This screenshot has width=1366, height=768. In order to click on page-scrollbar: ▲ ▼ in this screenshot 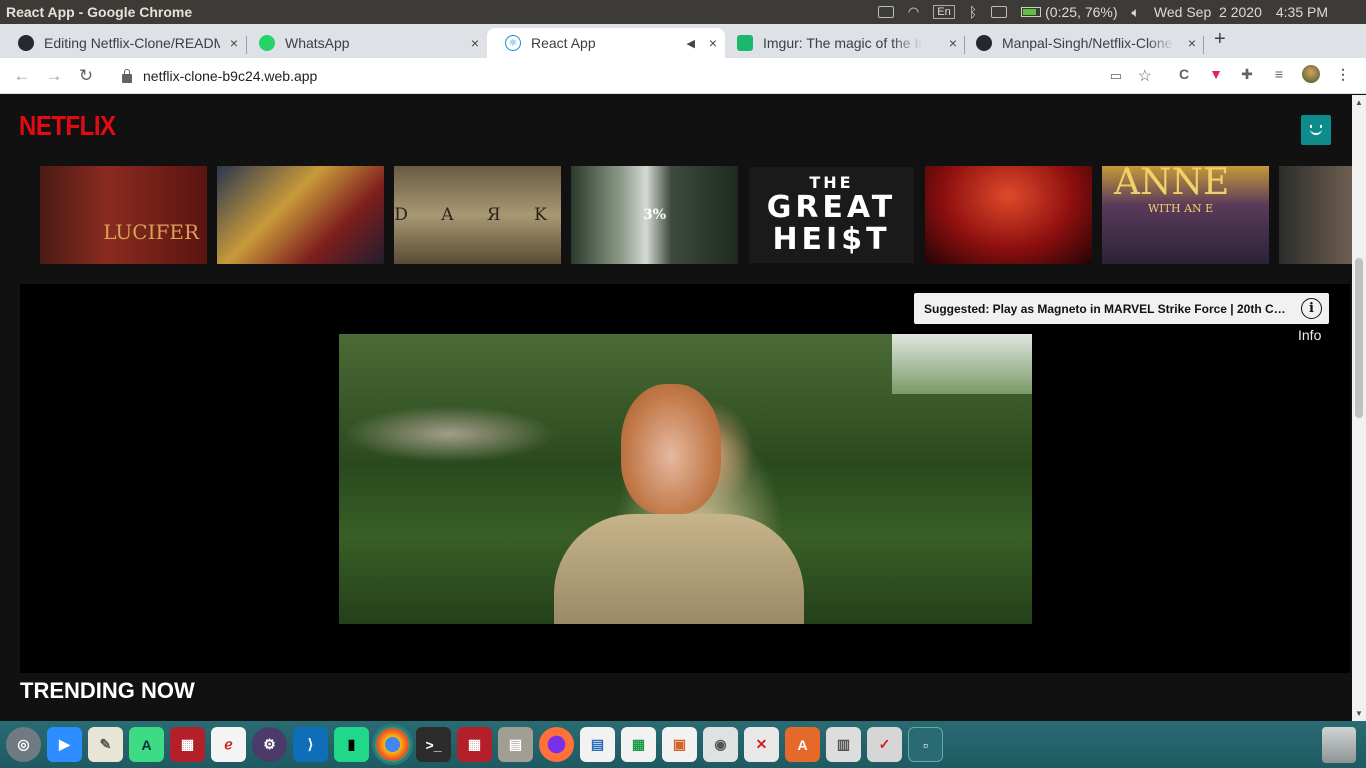, I will do `click(1359, 408)`.